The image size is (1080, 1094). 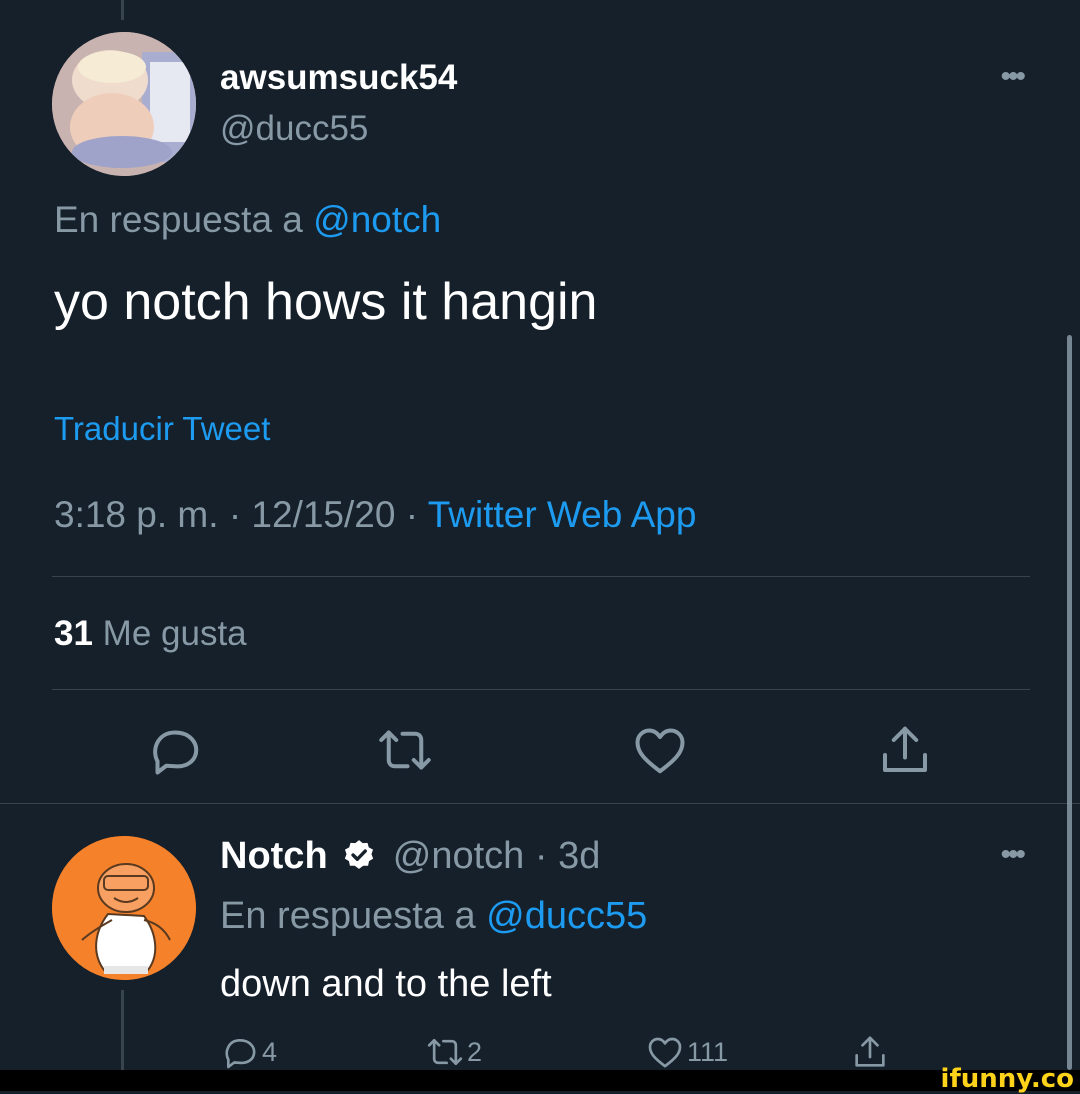 I want to click on reply-count: 4, so click(x=270, y=1051).